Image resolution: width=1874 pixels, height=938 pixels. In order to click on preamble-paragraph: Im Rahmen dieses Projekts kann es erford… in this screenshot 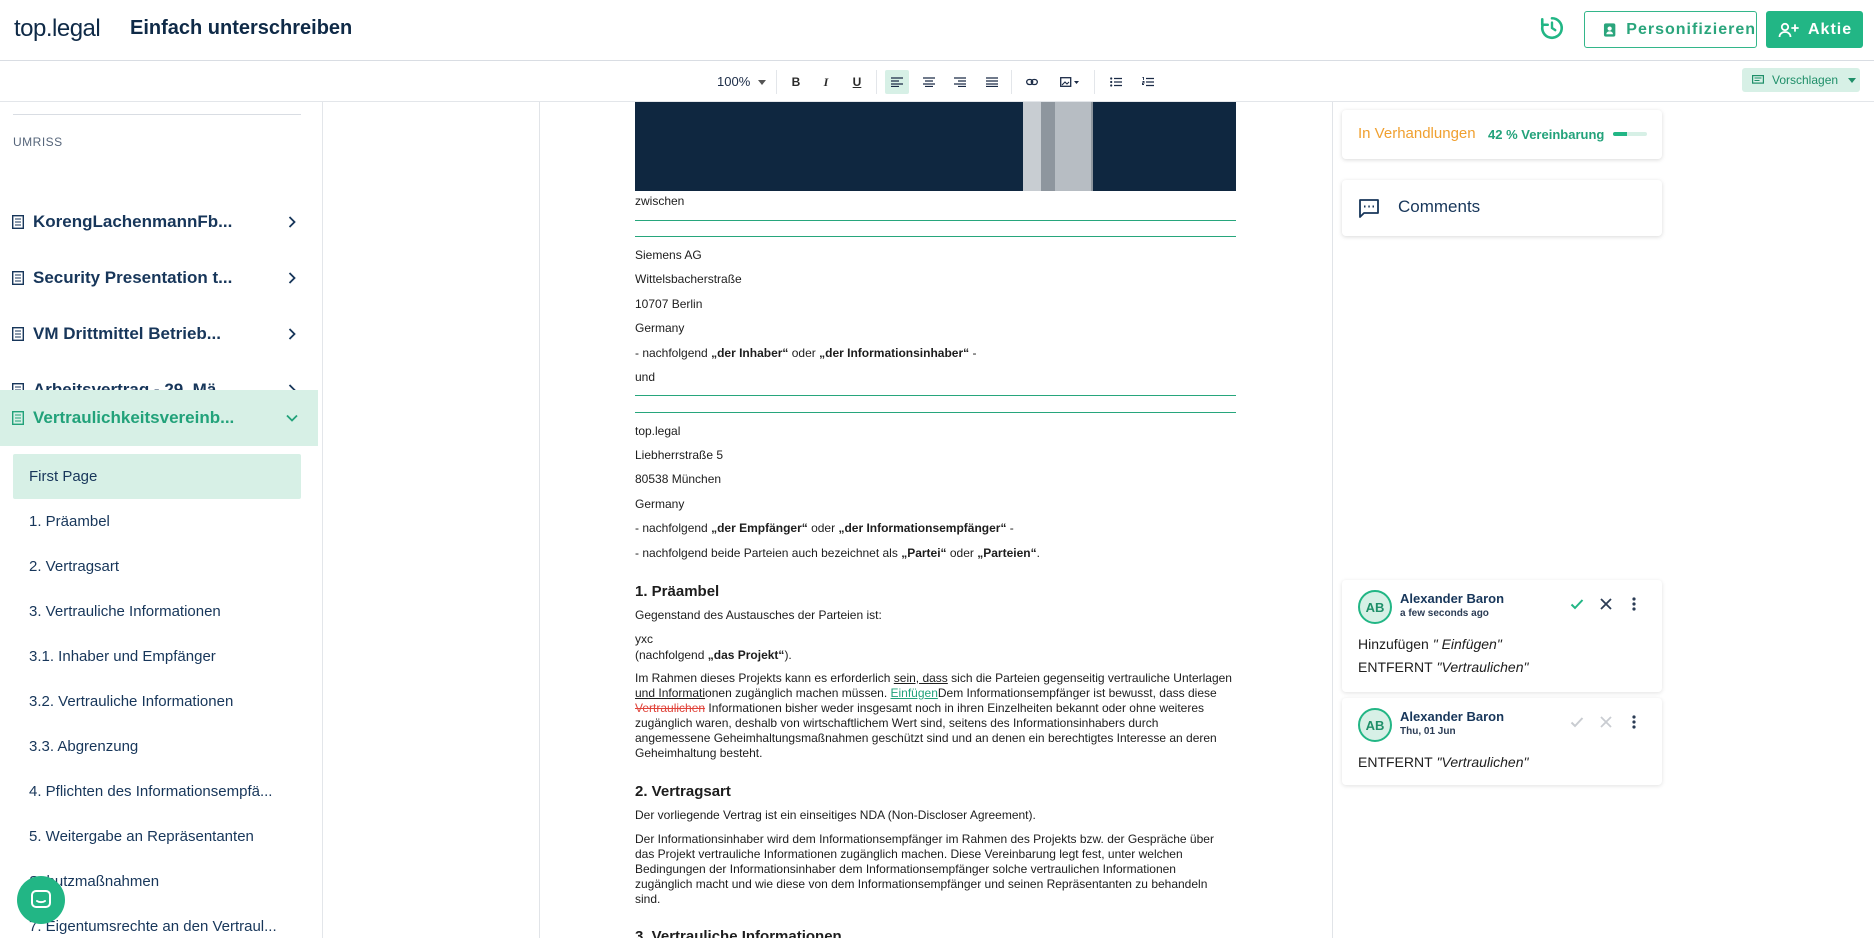, I will do `click(935, 716)`.